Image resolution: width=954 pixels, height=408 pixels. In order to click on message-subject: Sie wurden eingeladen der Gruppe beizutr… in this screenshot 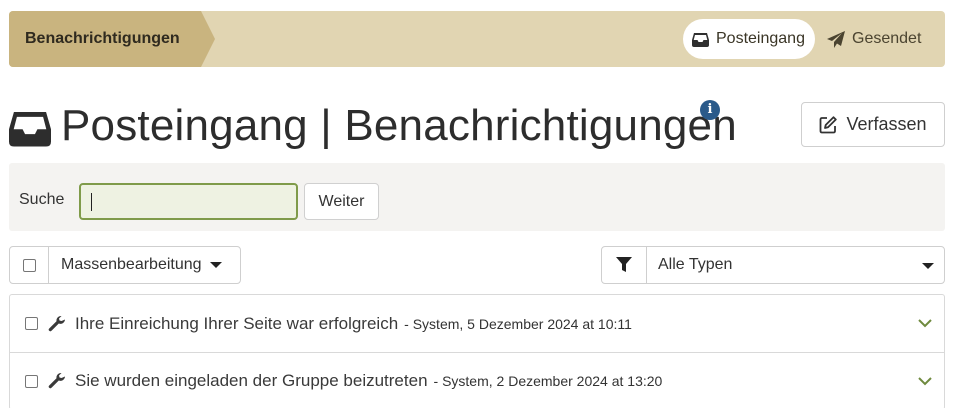, I will do `click(251, 381)`.